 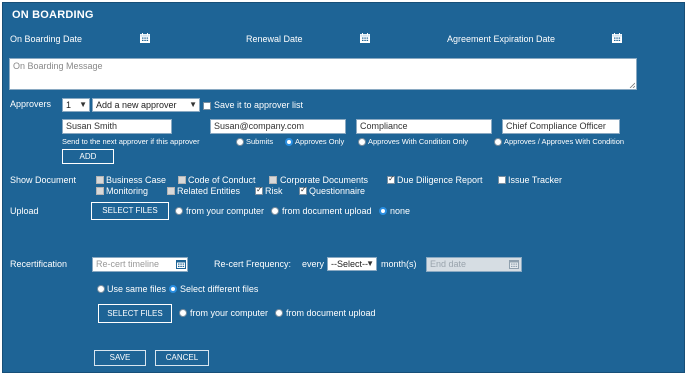 What do you see at coordinates (145, 38) in the screenshot?
I see `onboarding-date-calendar-icon` at bounding box center [145, 38].